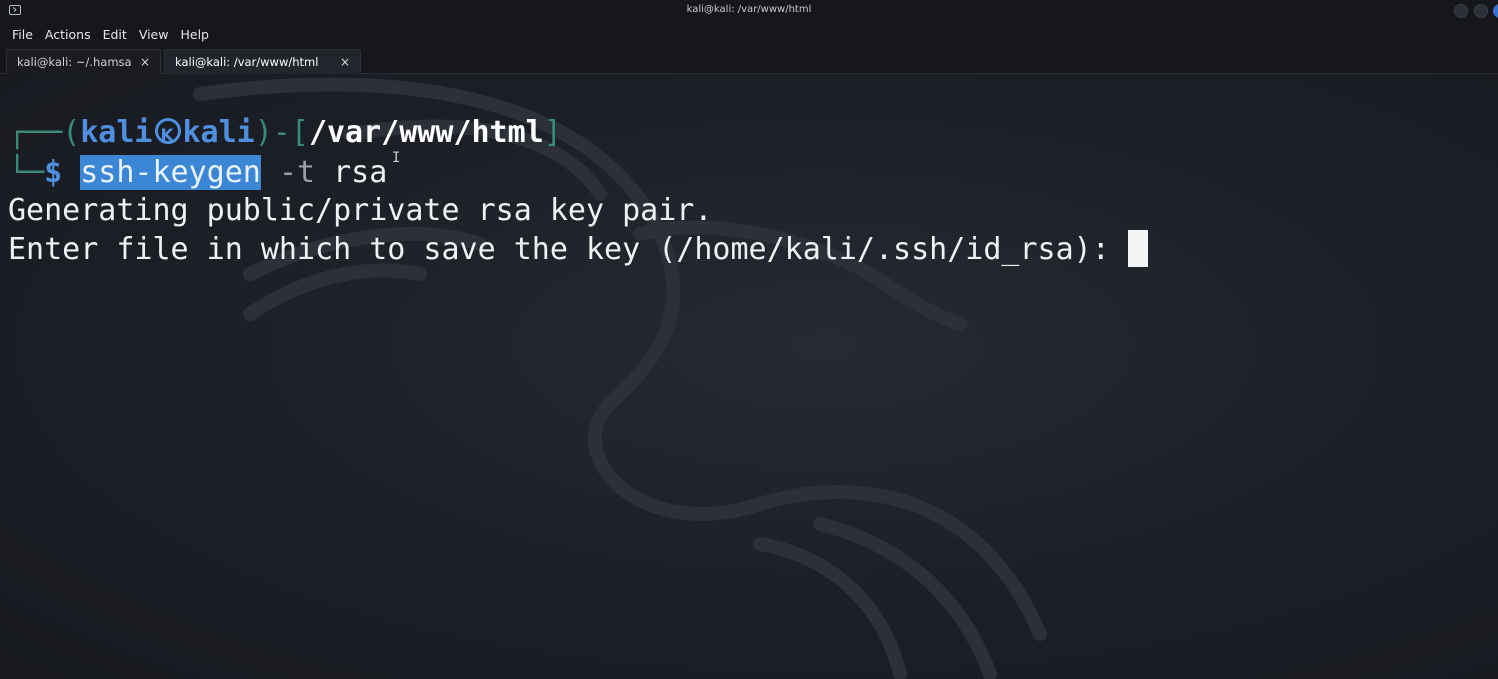 The width and height of the screenshot is (1498, 679). I want to click on command-name: ssh-keygen, so click(170, 172).